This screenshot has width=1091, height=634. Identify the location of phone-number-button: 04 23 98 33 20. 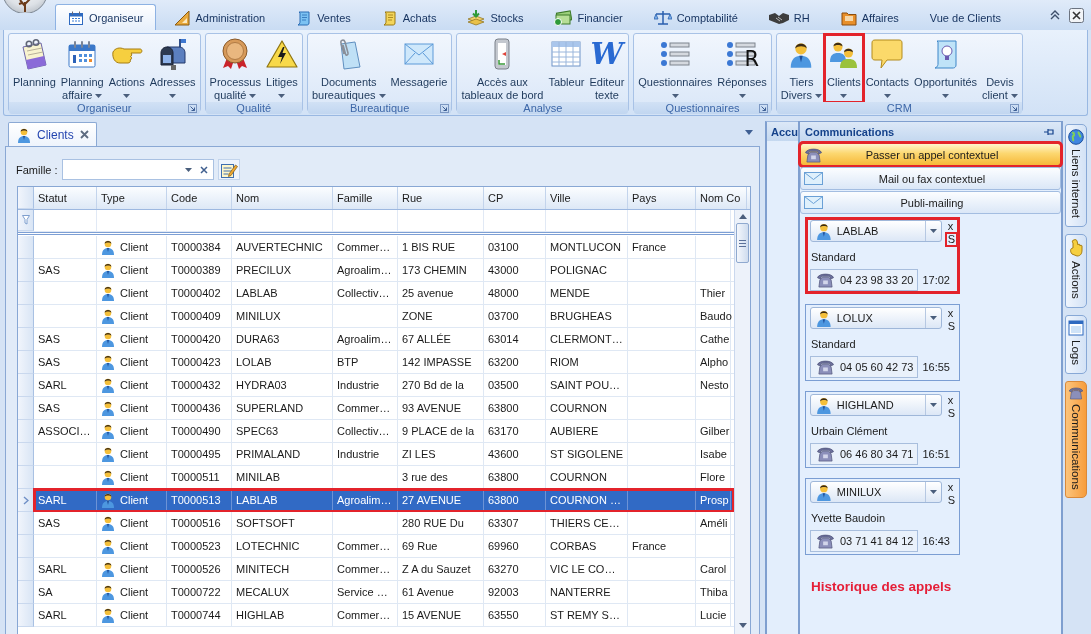
(864, 280).